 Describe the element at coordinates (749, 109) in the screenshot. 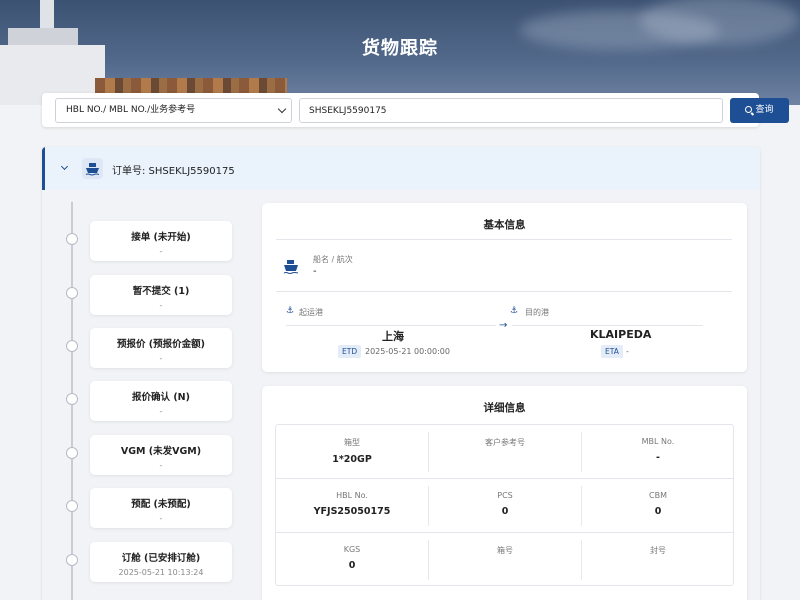

I see `search-icon` at that location.